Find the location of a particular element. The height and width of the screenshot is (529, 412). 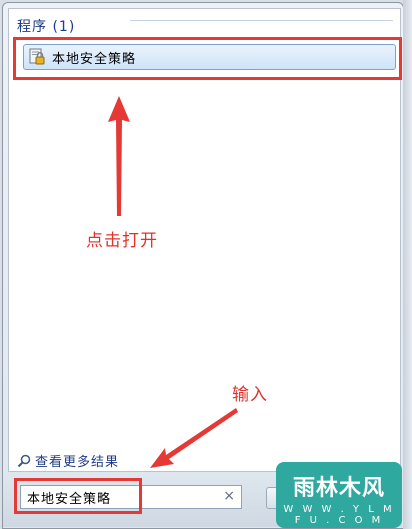

annotation-click-open: 点击打开 is located at coordinates (122, 241).